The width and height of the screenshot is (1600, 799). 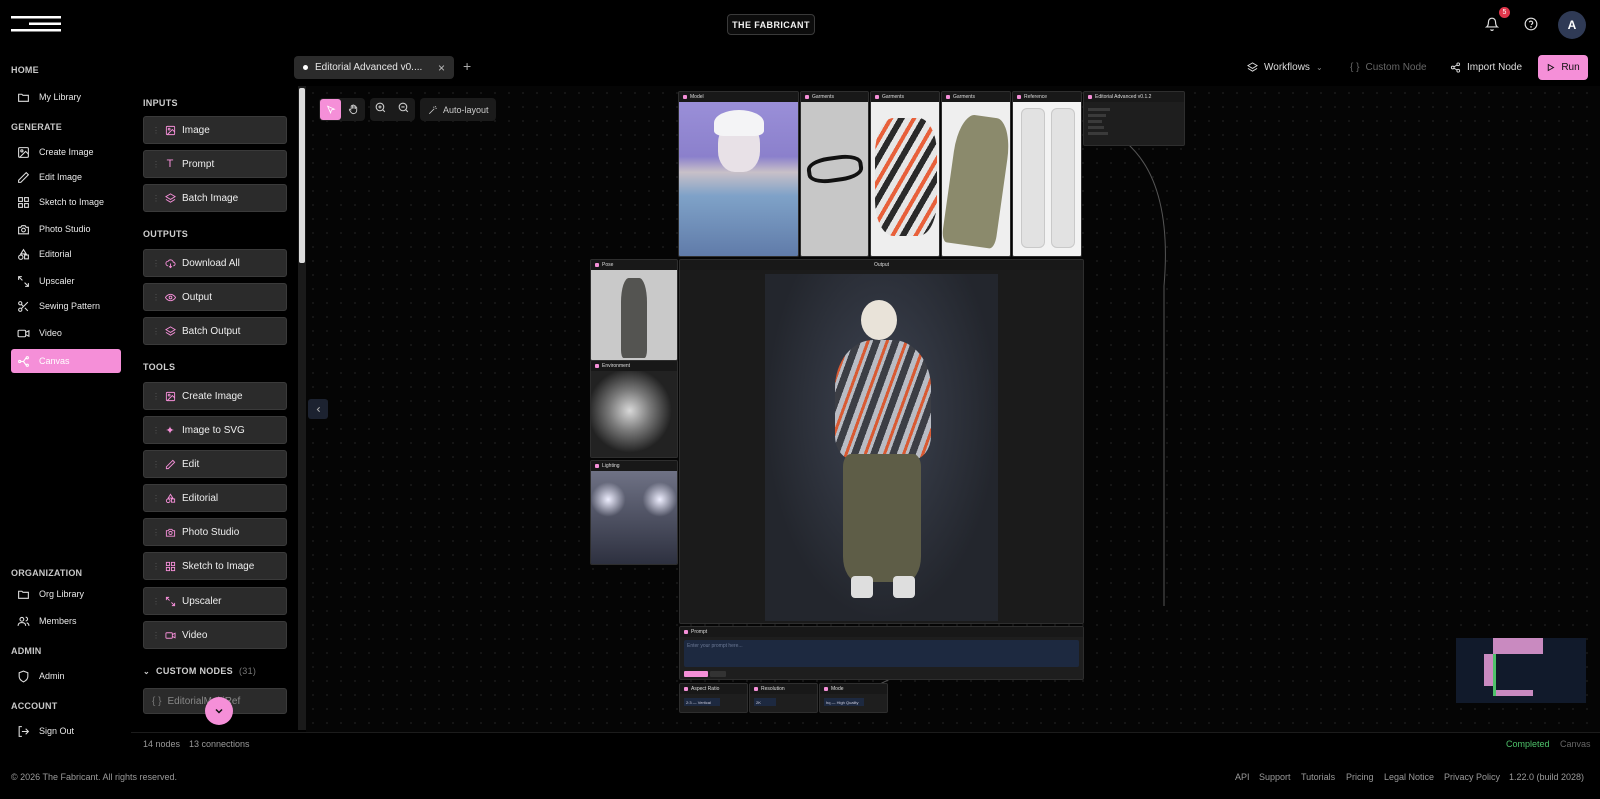 I want to click on video-icon, so click(x=23, y=333).